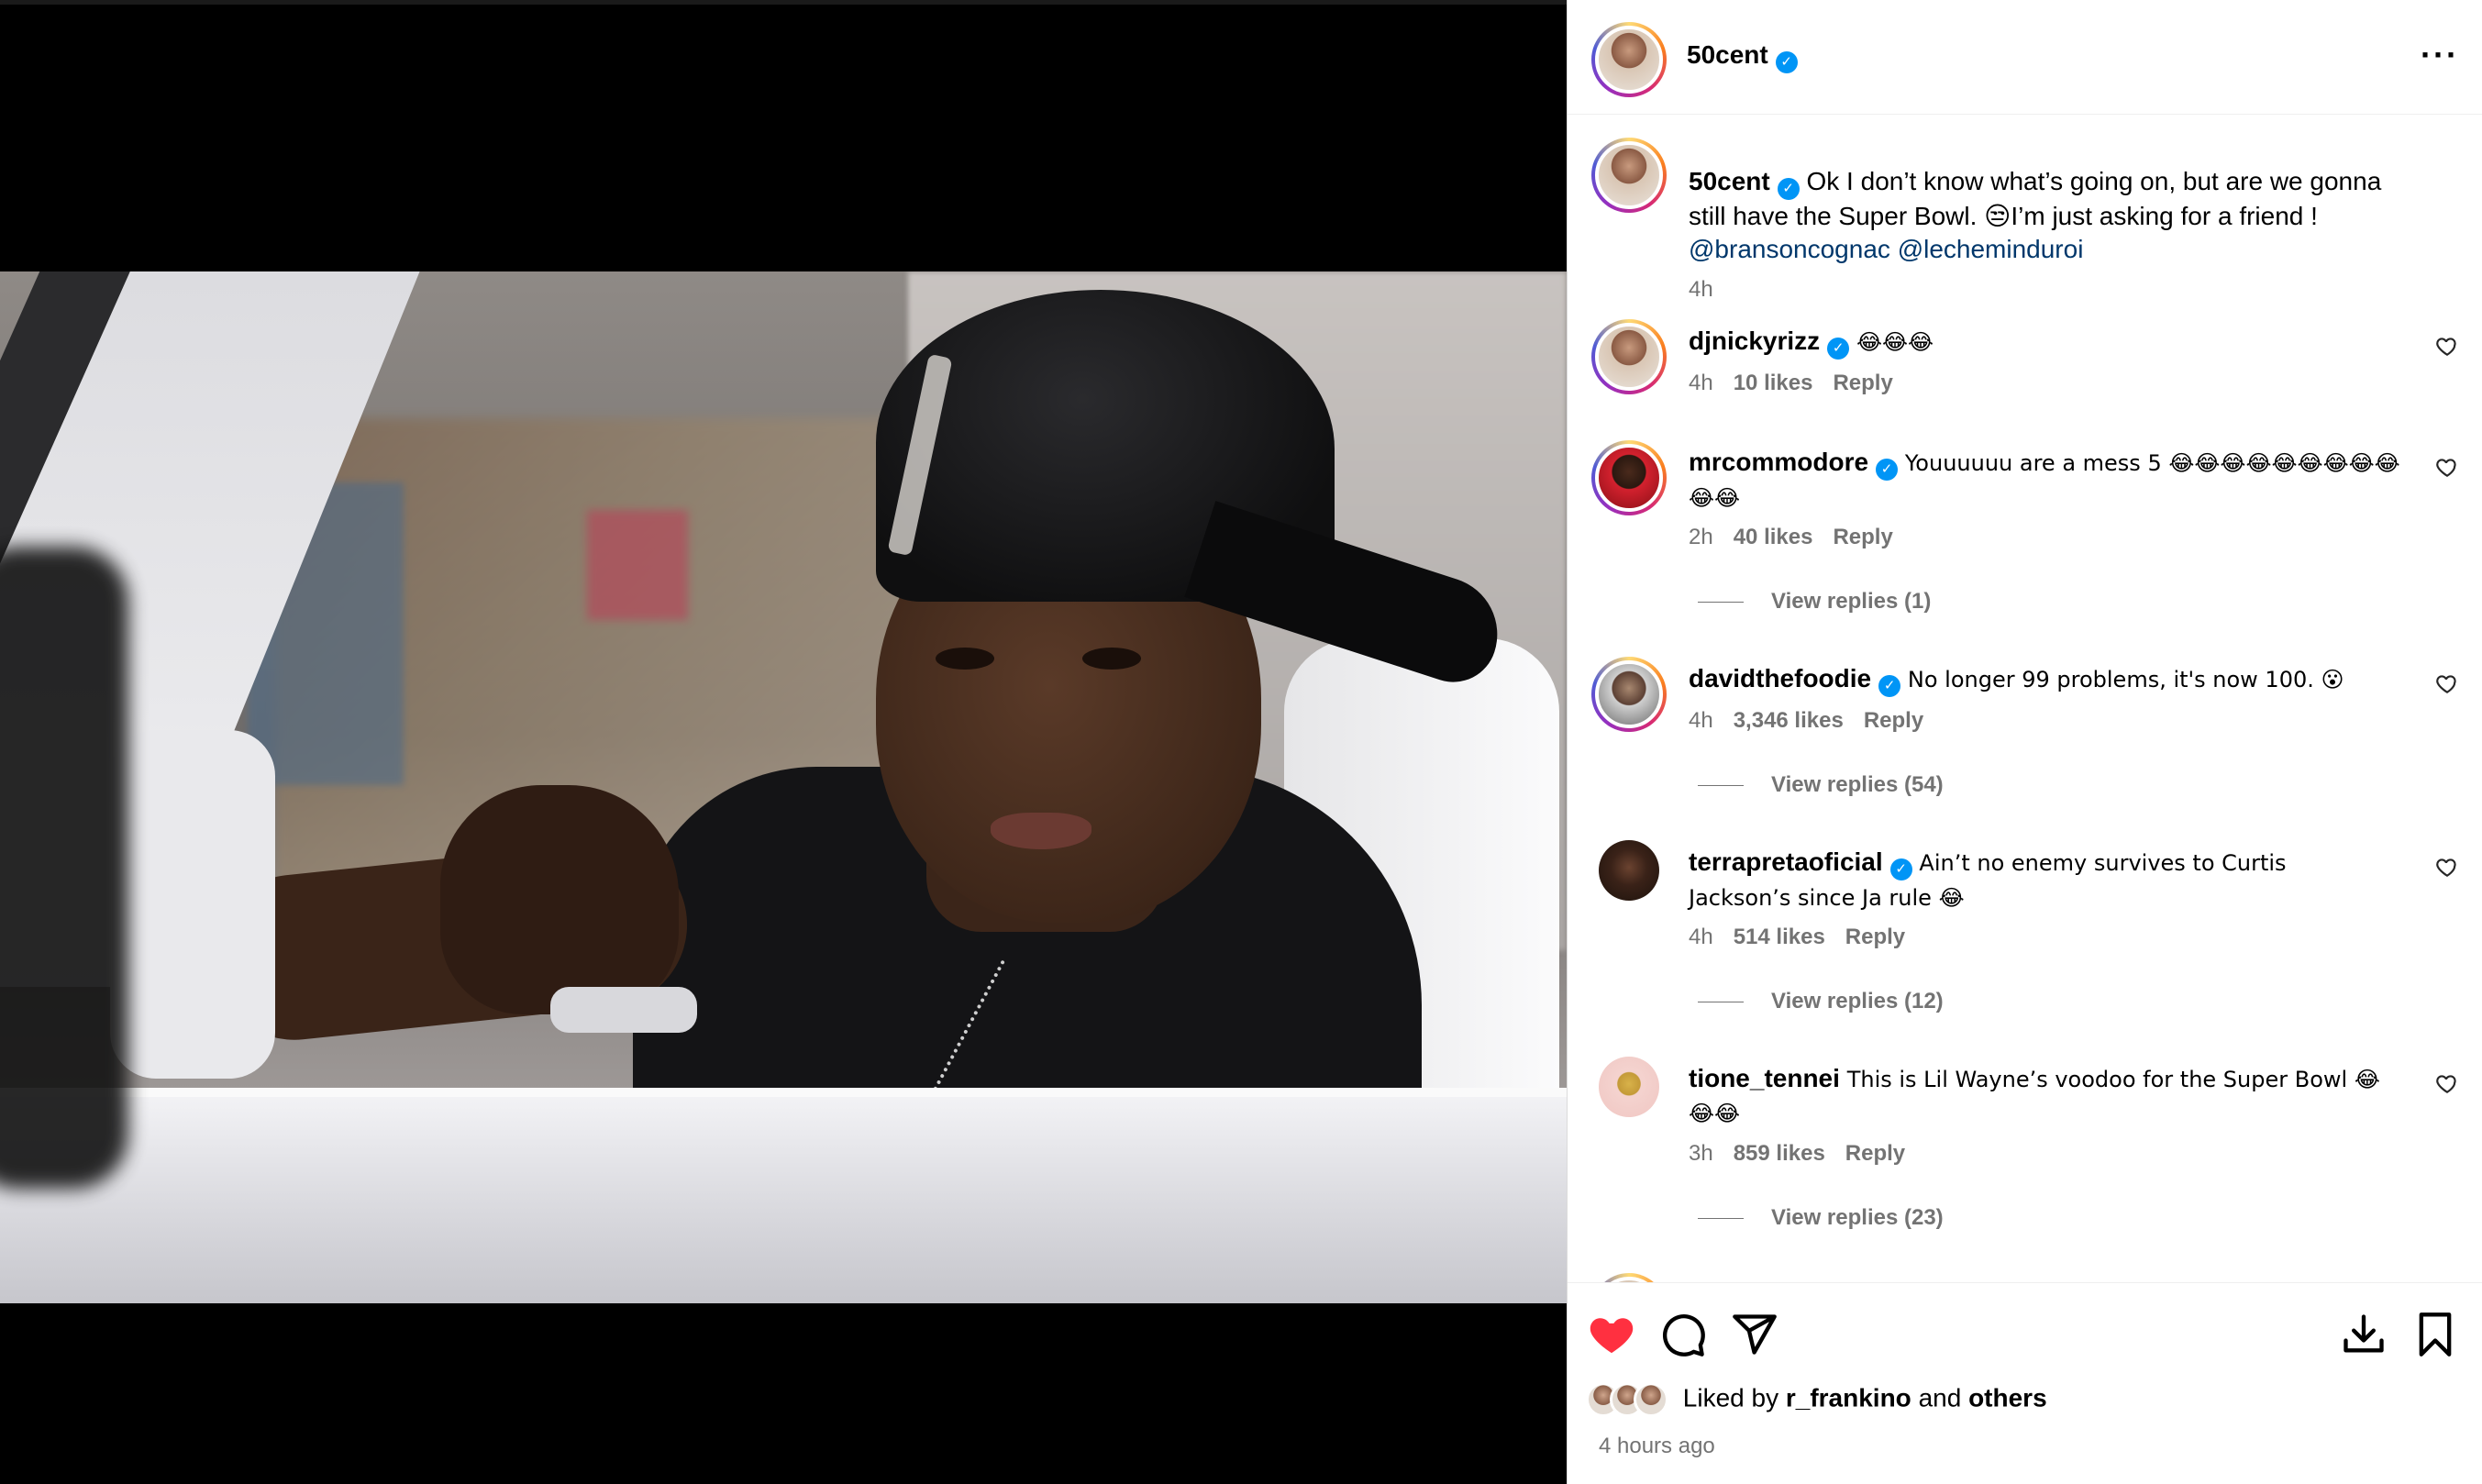 The width and height of the screenshot is (2482, 1484). Describe the element at coordinates (1789, 249) in the screenshot. I see `mention-link: @bransoncognac` at that location.